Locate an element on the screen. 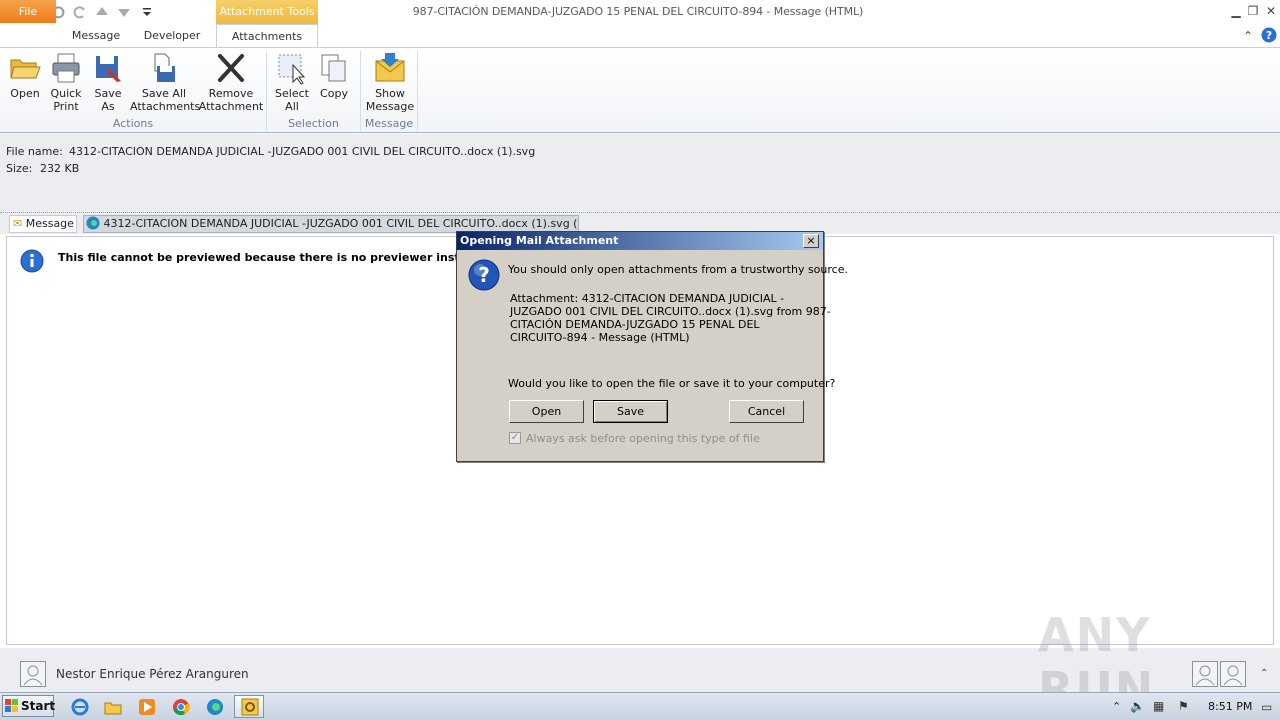  group-label-message: Message is located at coordinates (389, 123).